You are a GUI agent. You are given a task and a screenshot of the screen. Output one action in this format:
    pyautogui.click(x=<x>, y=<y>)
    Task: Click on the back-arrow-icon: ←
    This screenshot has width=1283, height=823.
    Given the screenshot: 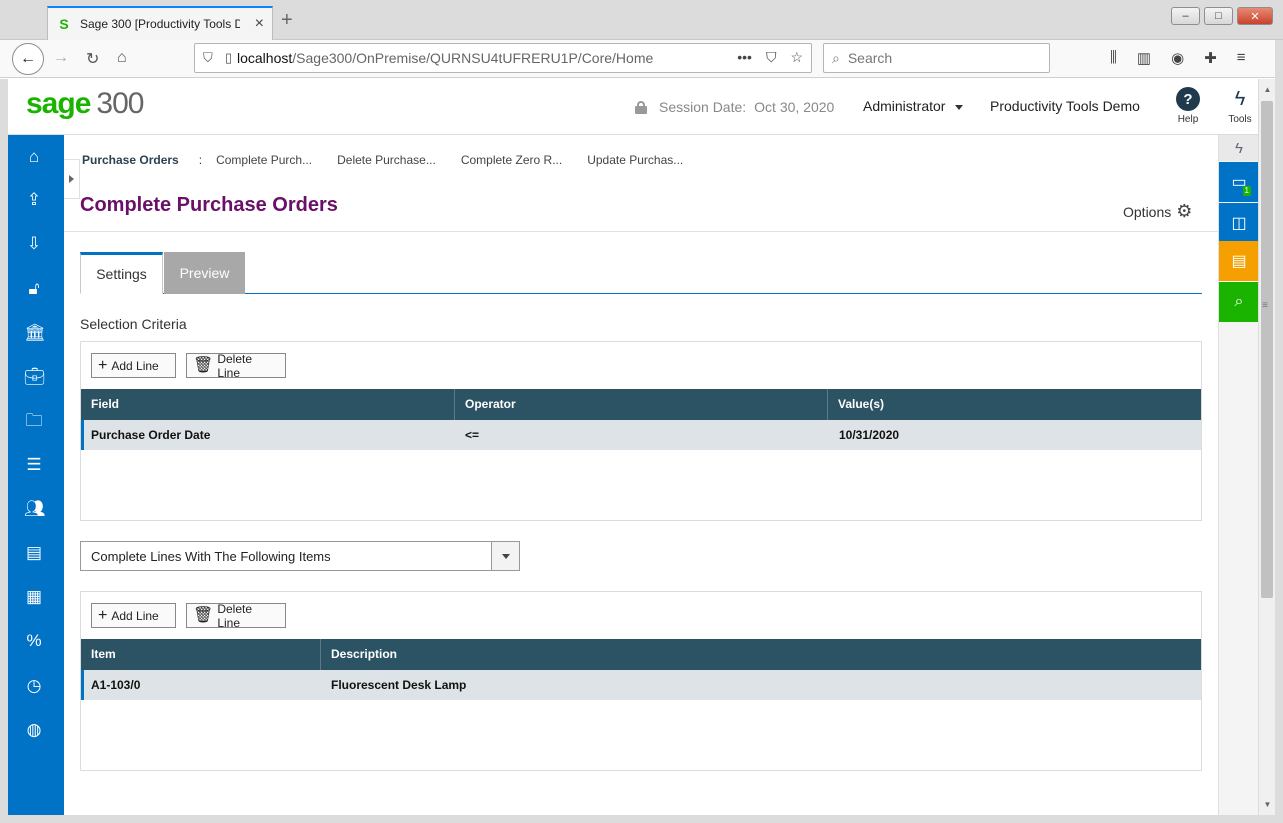 What is the action you would take?
    pyautogui.click(x=28, y=58)
    